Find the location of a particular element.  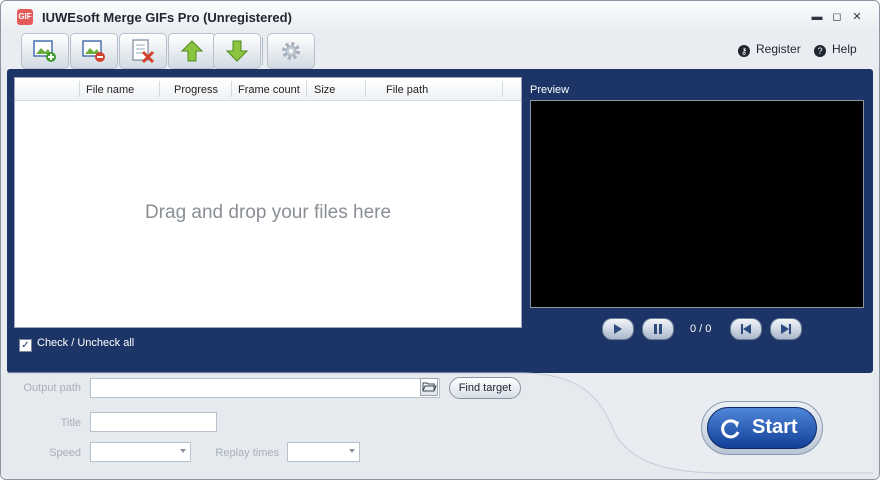

column-size: Size is located at coordinates (324, 90).